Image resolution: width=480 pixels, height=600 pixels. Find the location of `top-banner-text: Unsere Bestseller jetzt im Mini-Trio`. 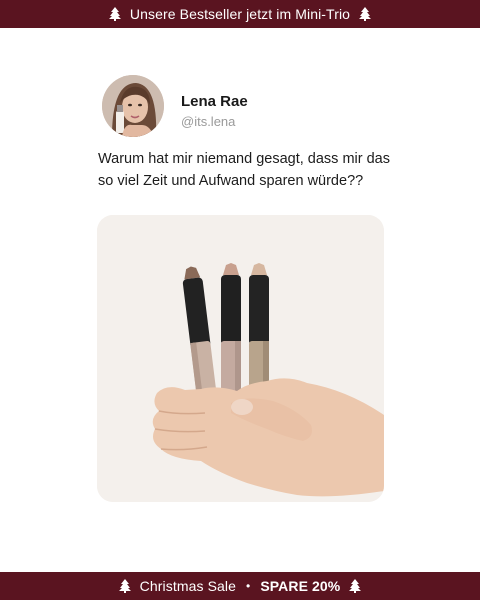

top-banner-text: Unsere Bestseller jetzt im Mini-Trio is located at coordinates (240, 14).